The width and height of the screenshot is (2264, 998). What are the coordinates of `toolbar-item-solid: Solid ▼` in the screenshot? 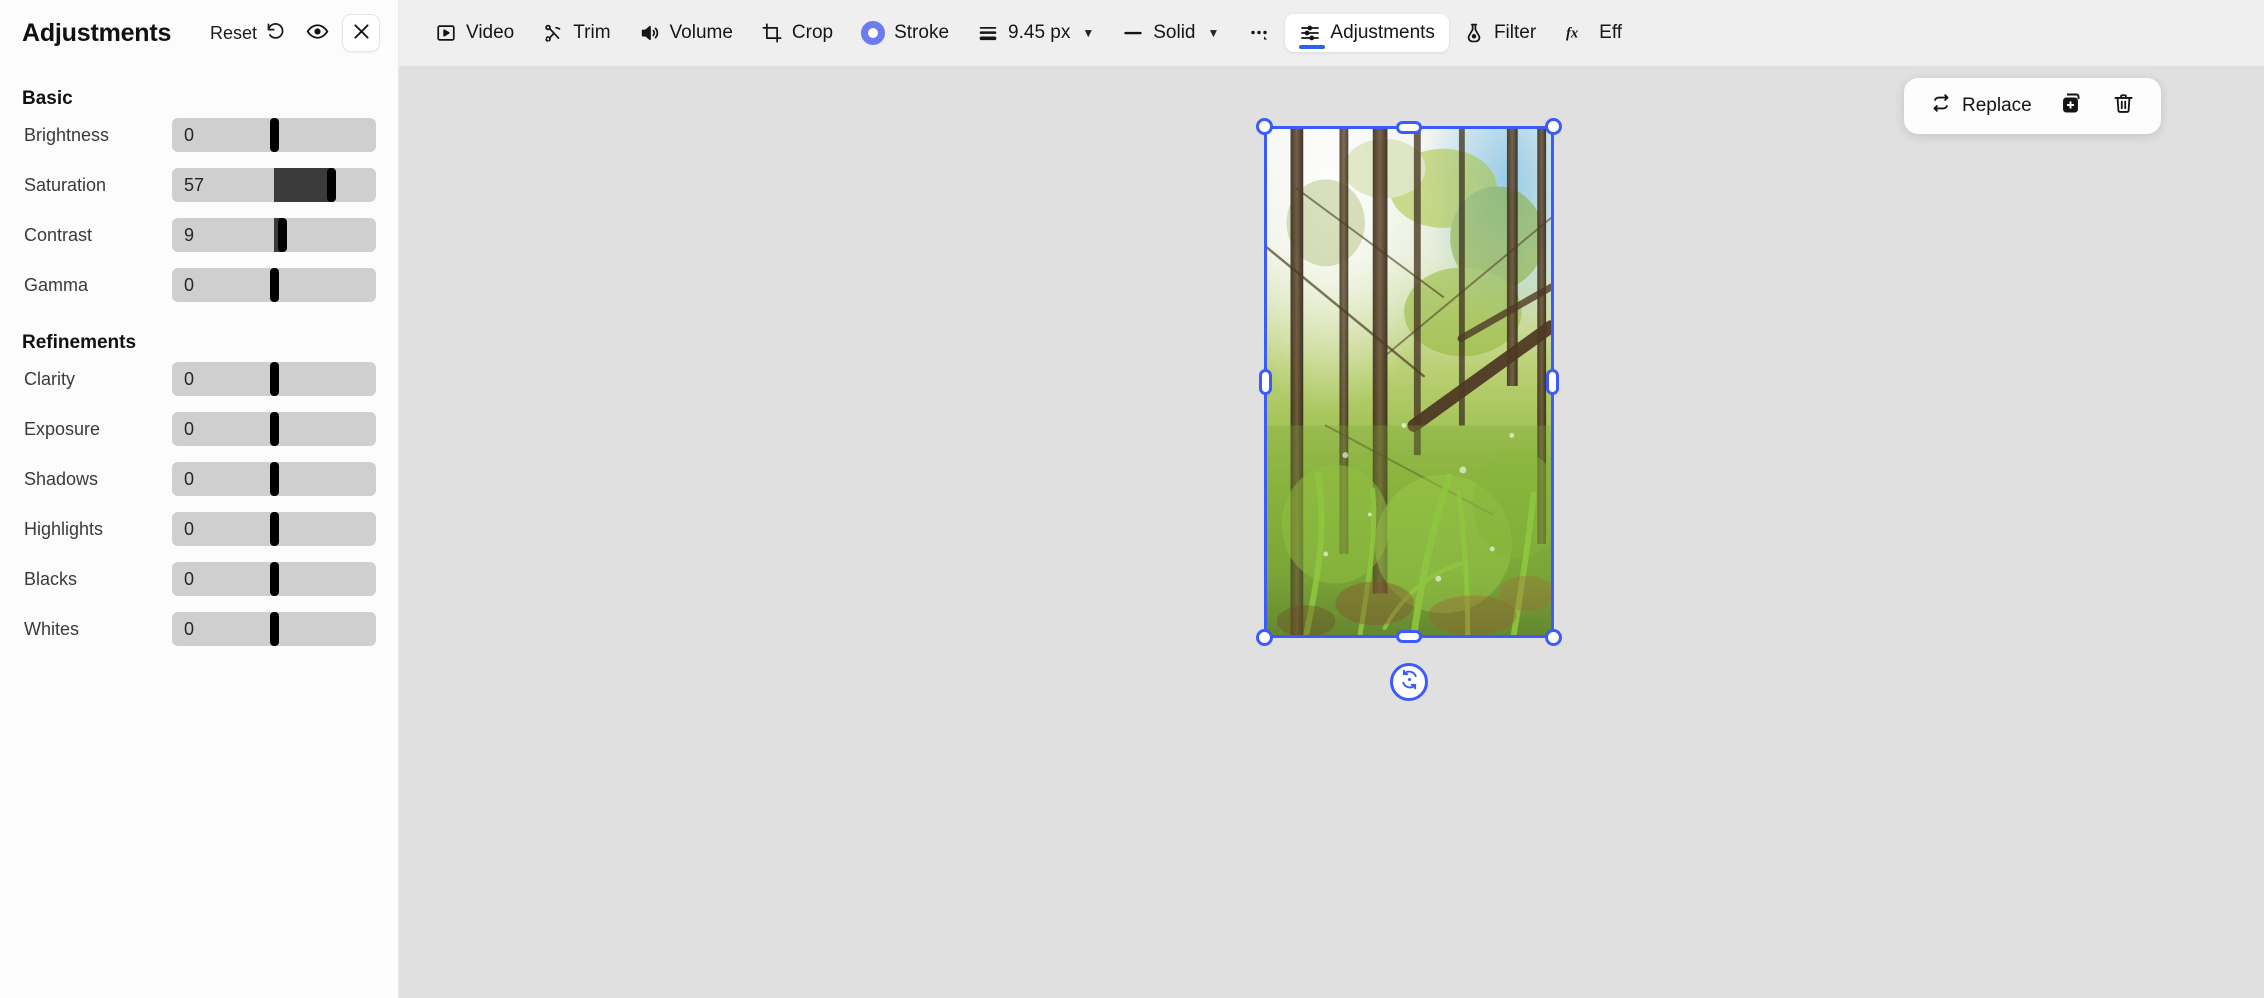 It's located at (1170, 33).